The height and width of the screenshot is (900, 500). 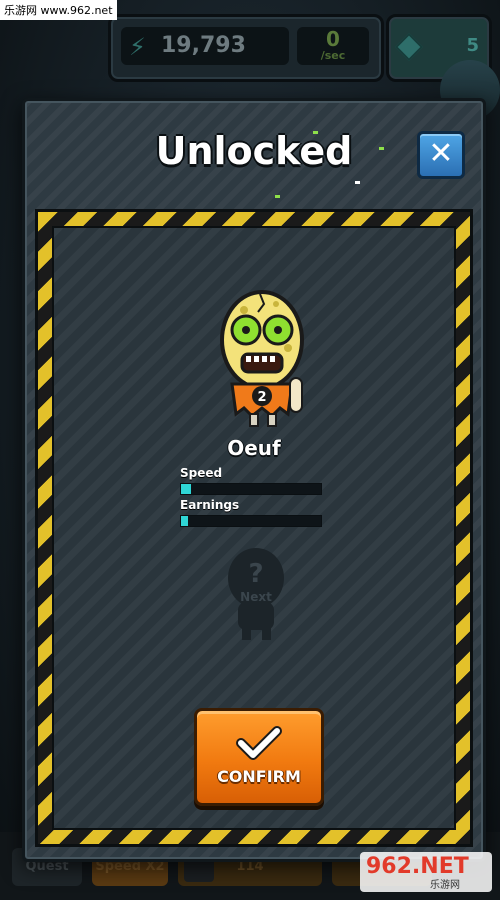 I want to click on speed-stat: Speed, so click(x=251, y=480).